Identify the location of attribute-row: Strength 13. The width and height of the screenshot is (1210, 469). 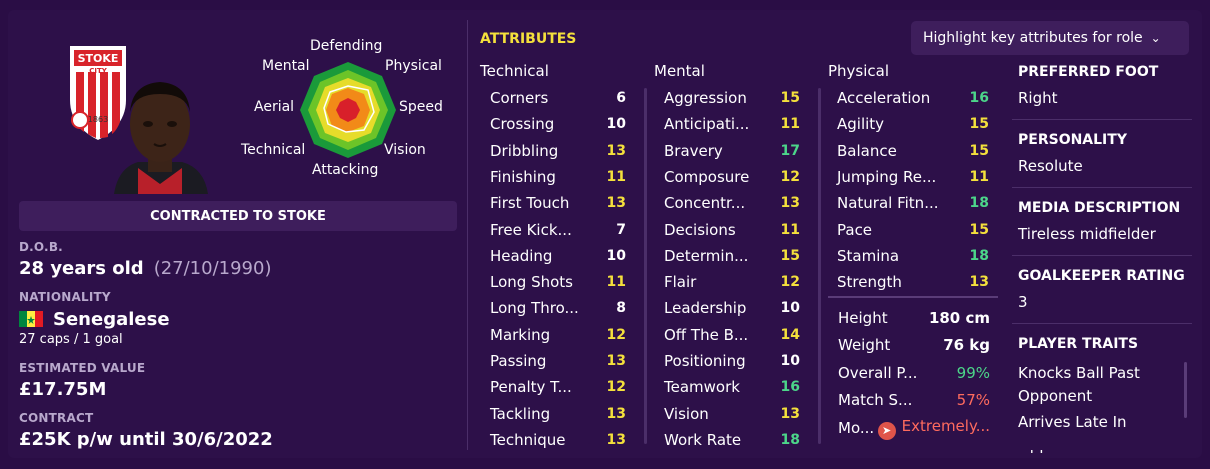
(913, 282).